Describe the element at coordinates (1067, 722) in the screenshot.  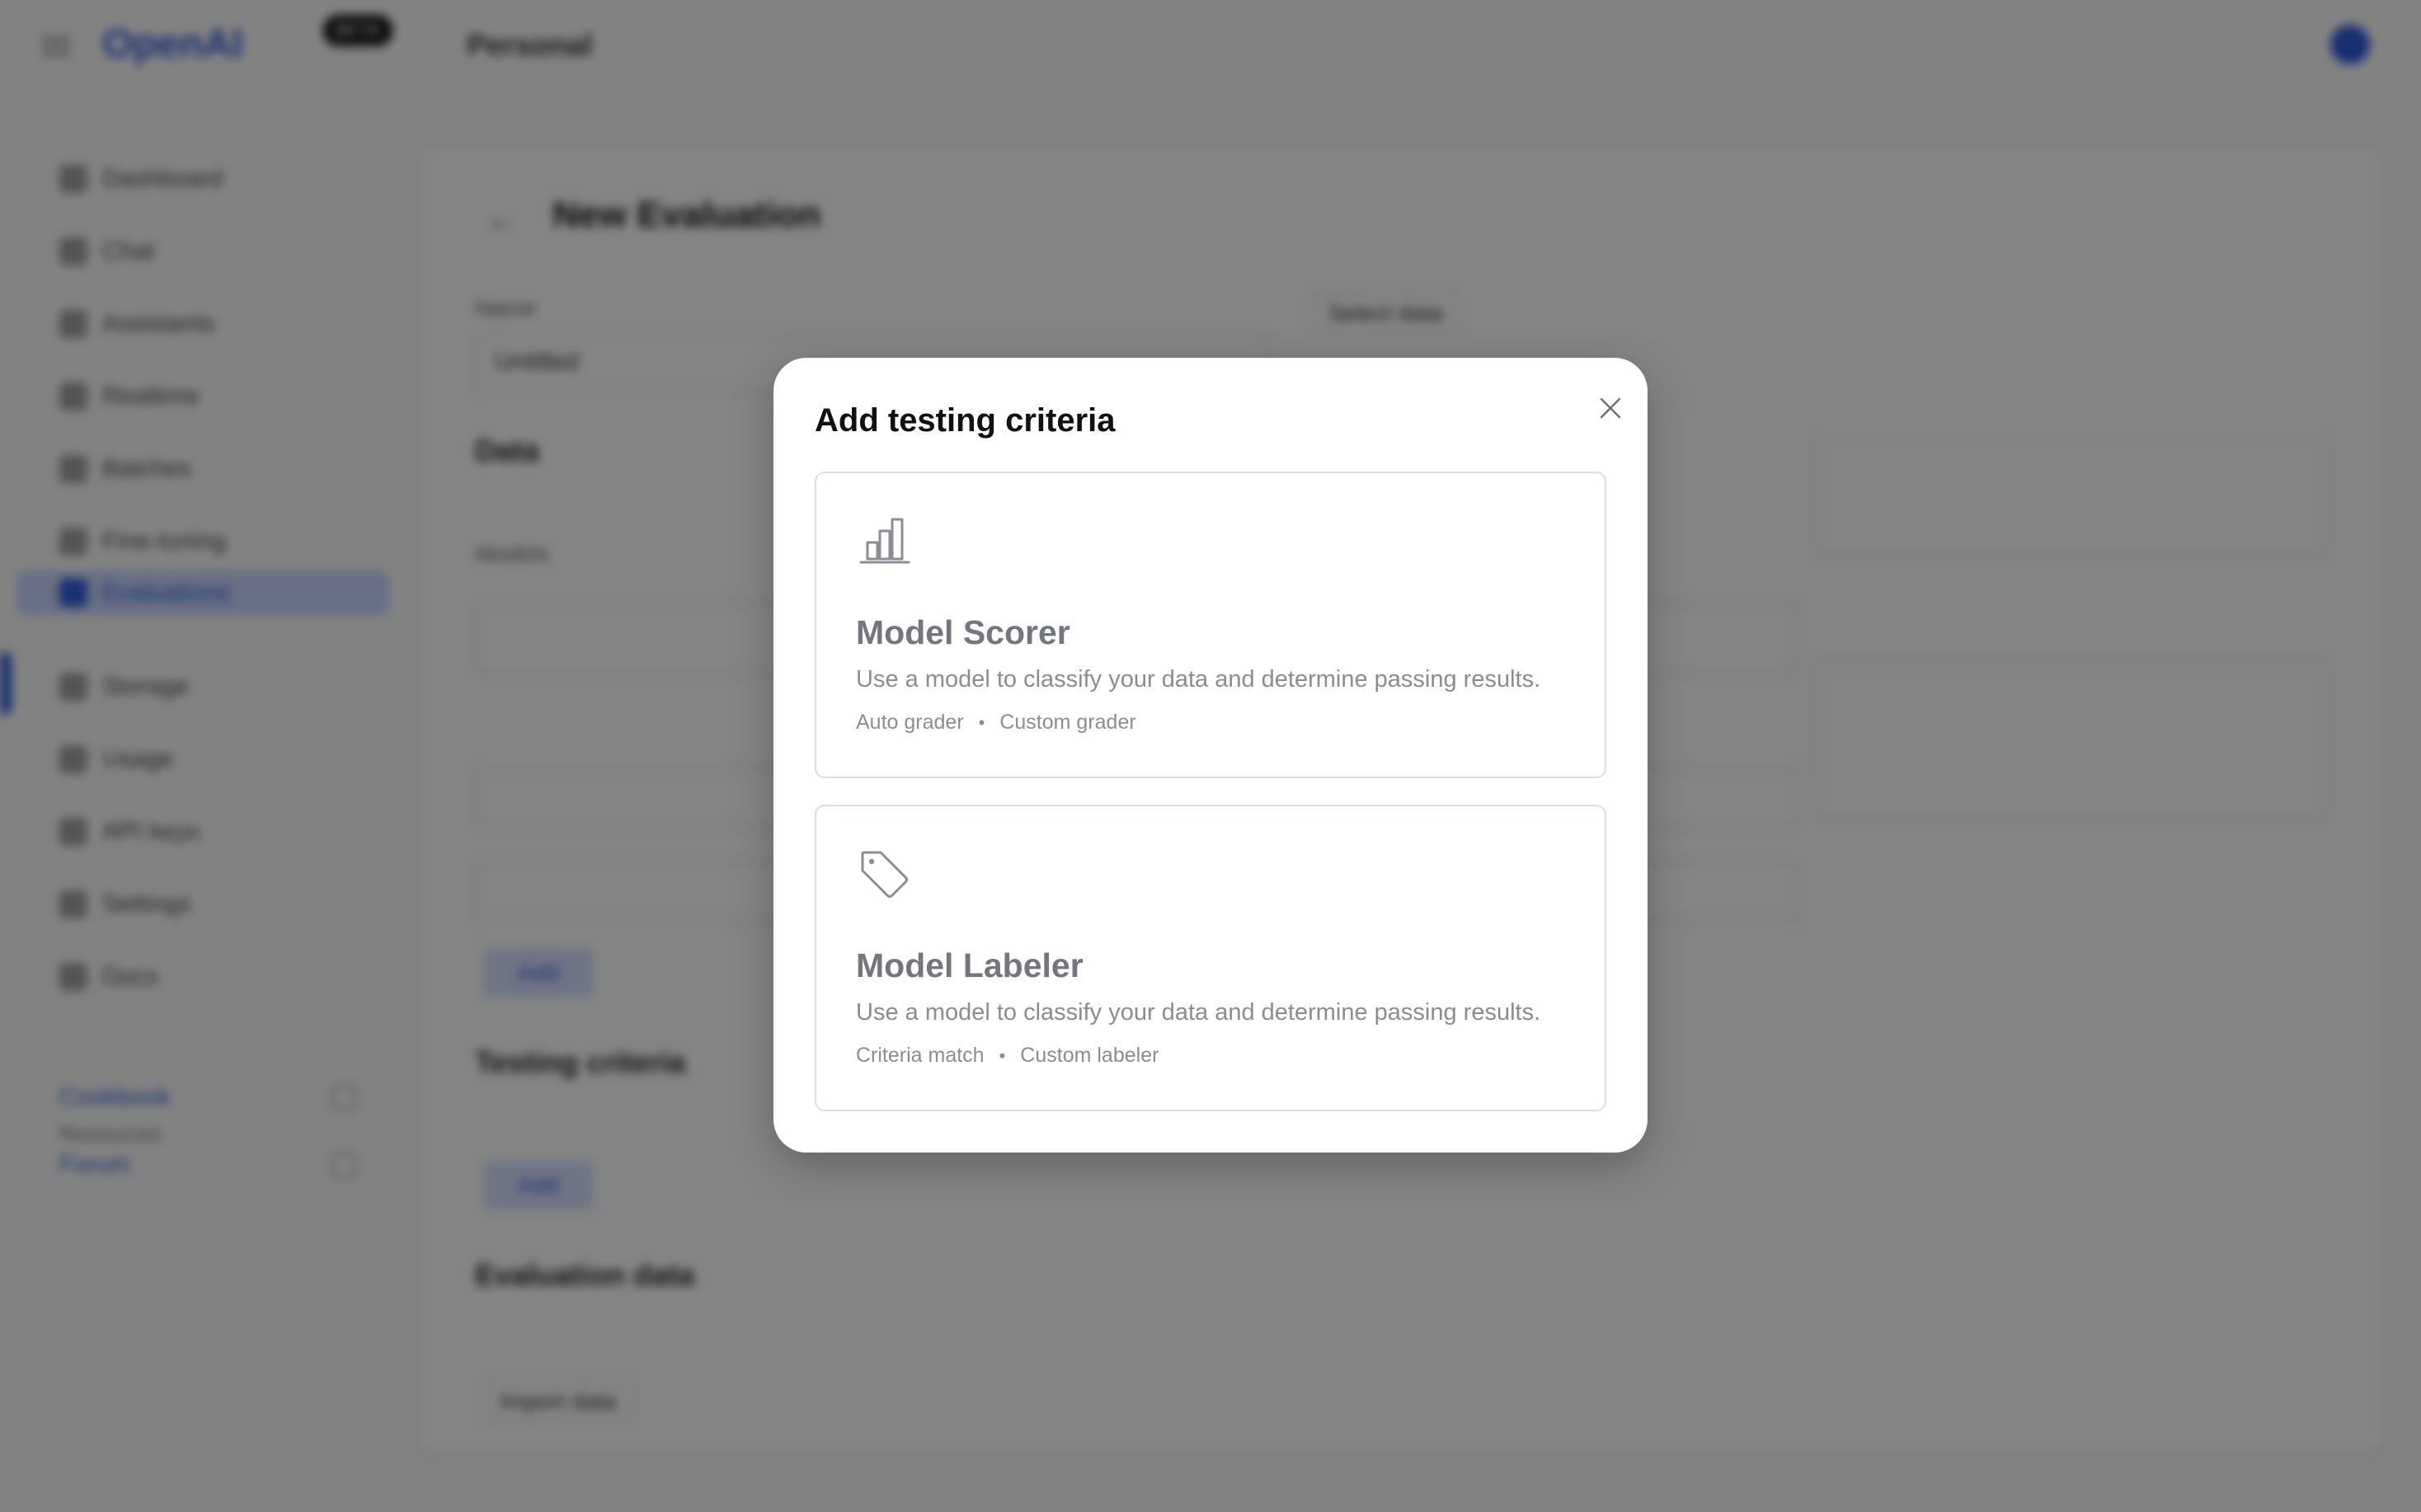
I see `tag-label: Custom grader` at that location.